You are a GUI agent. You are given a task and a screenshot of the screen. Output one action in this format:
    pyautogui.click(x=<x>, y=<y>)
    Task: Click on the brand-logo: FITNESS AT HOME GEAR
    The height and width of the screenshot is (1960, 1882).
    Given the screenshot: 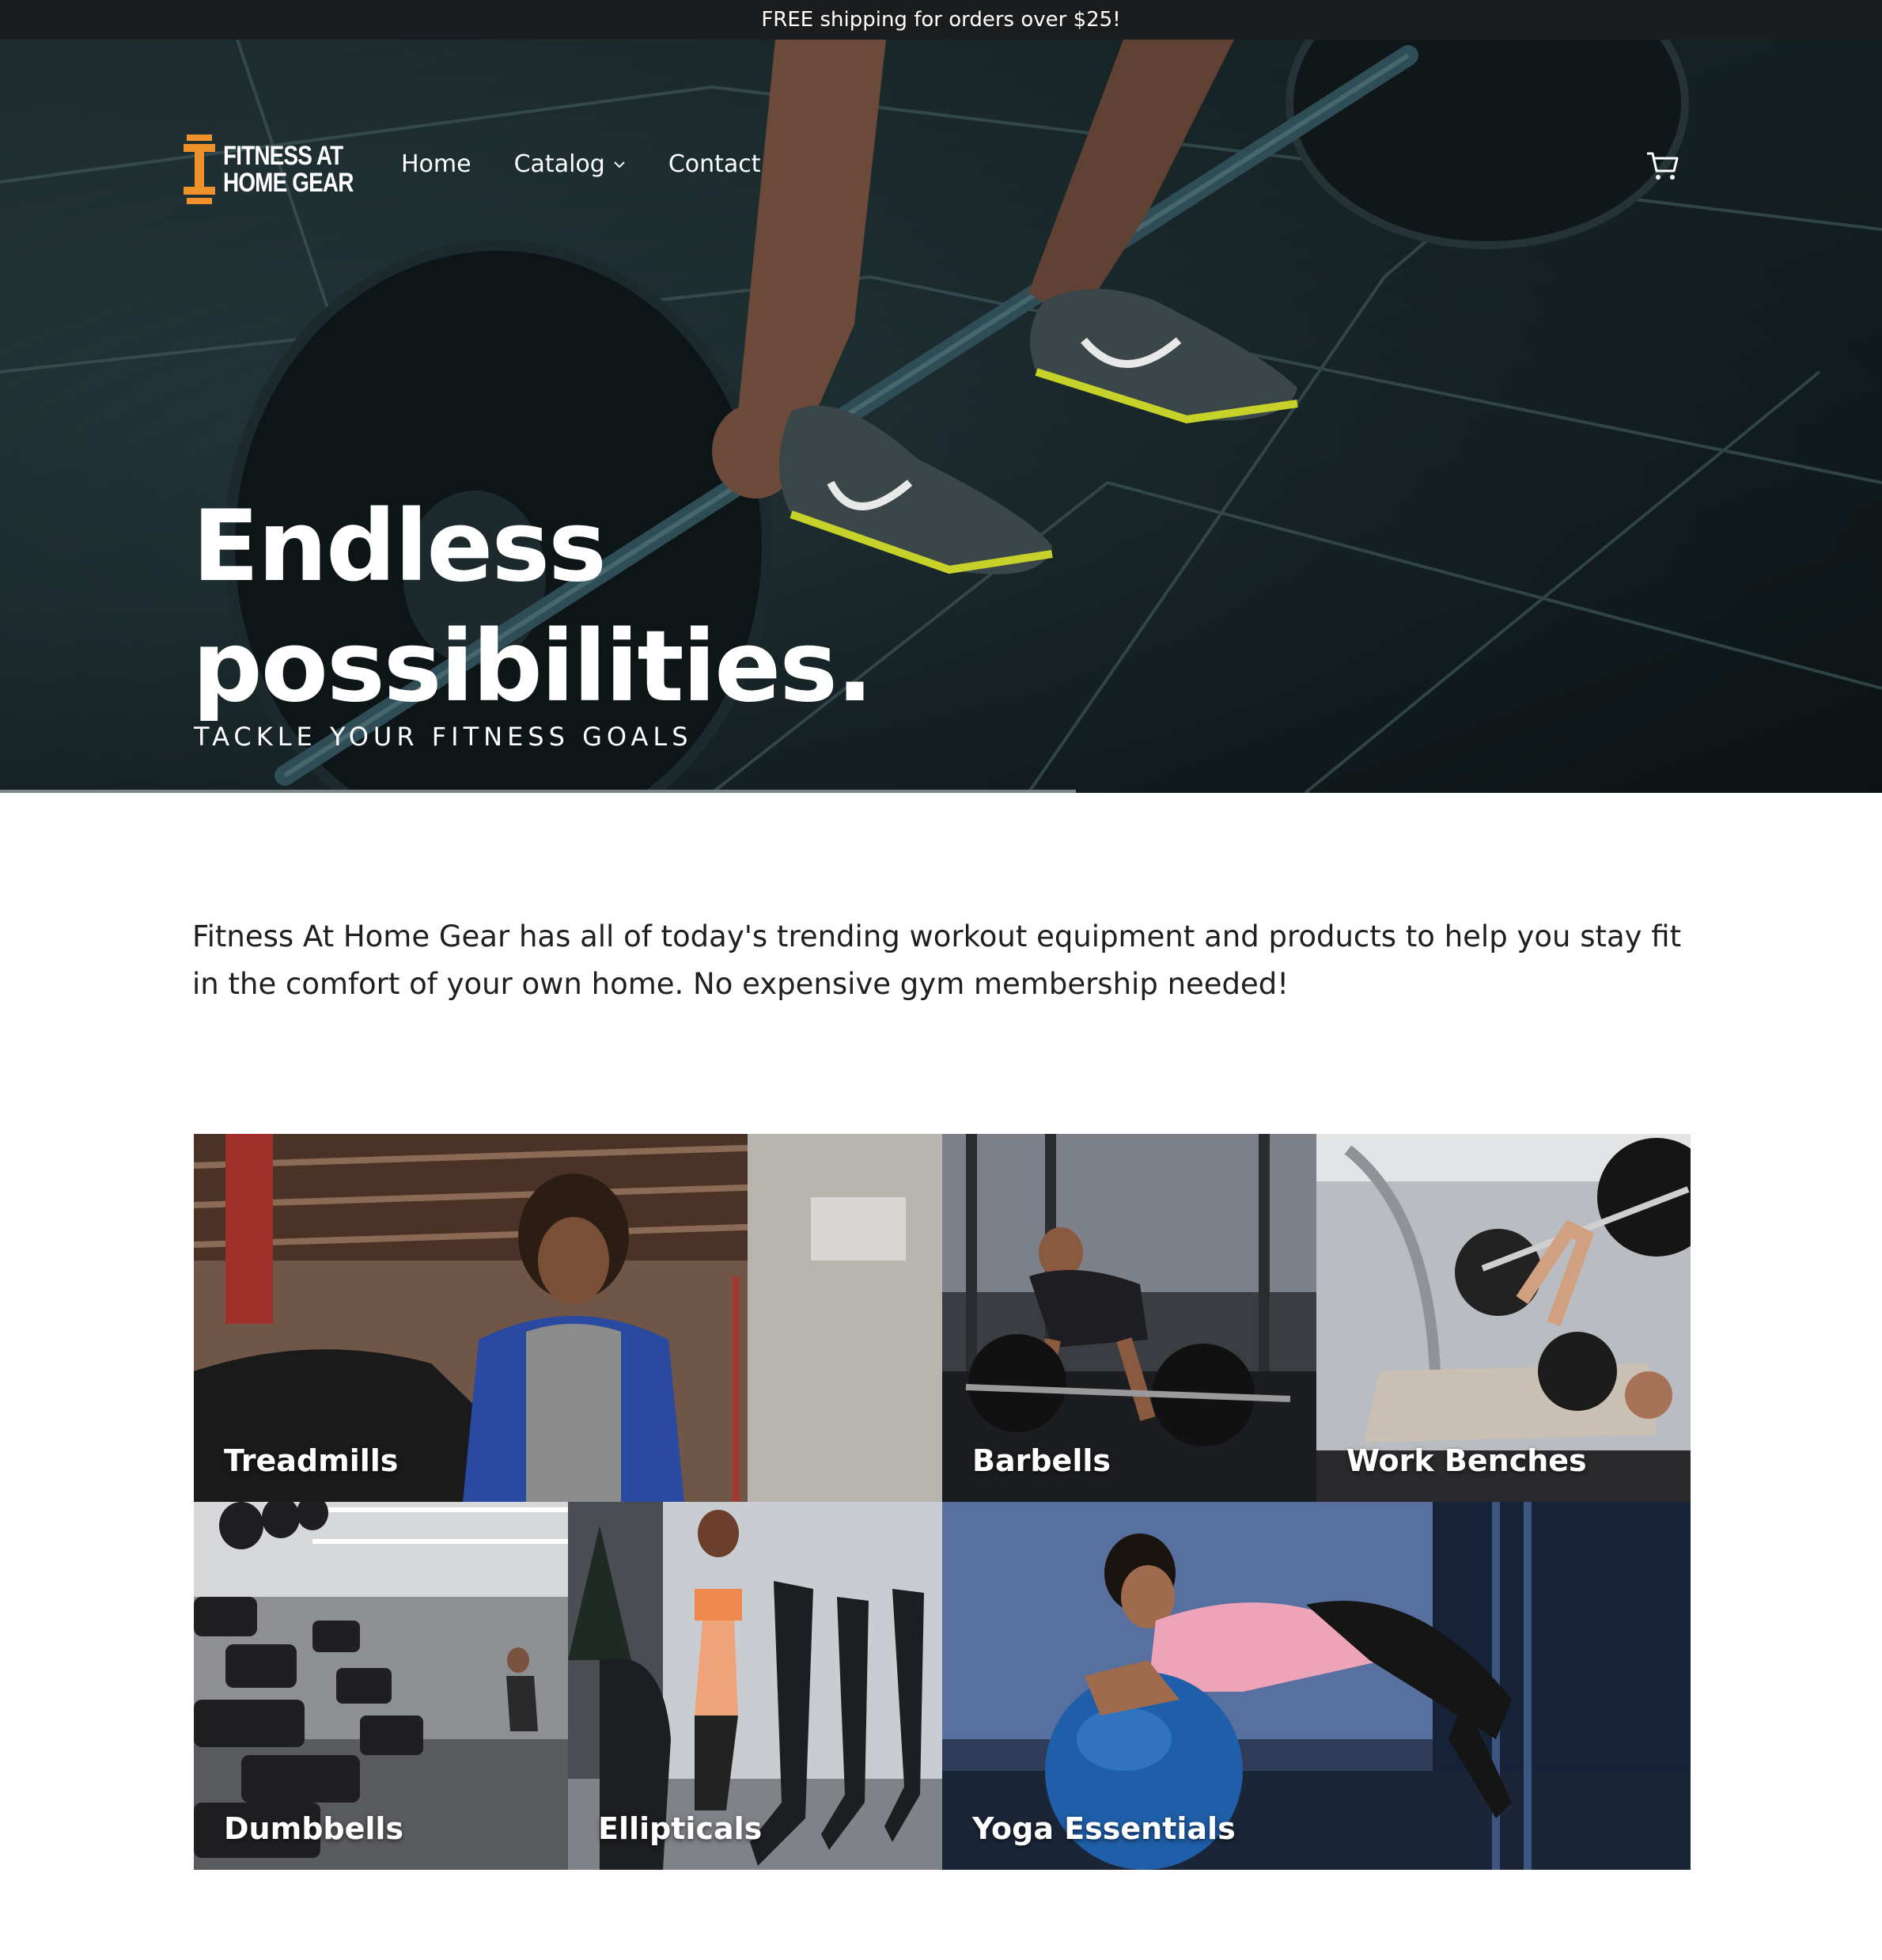 What is the action you would take?
    pyautogui.click(x=283, y=169)
    